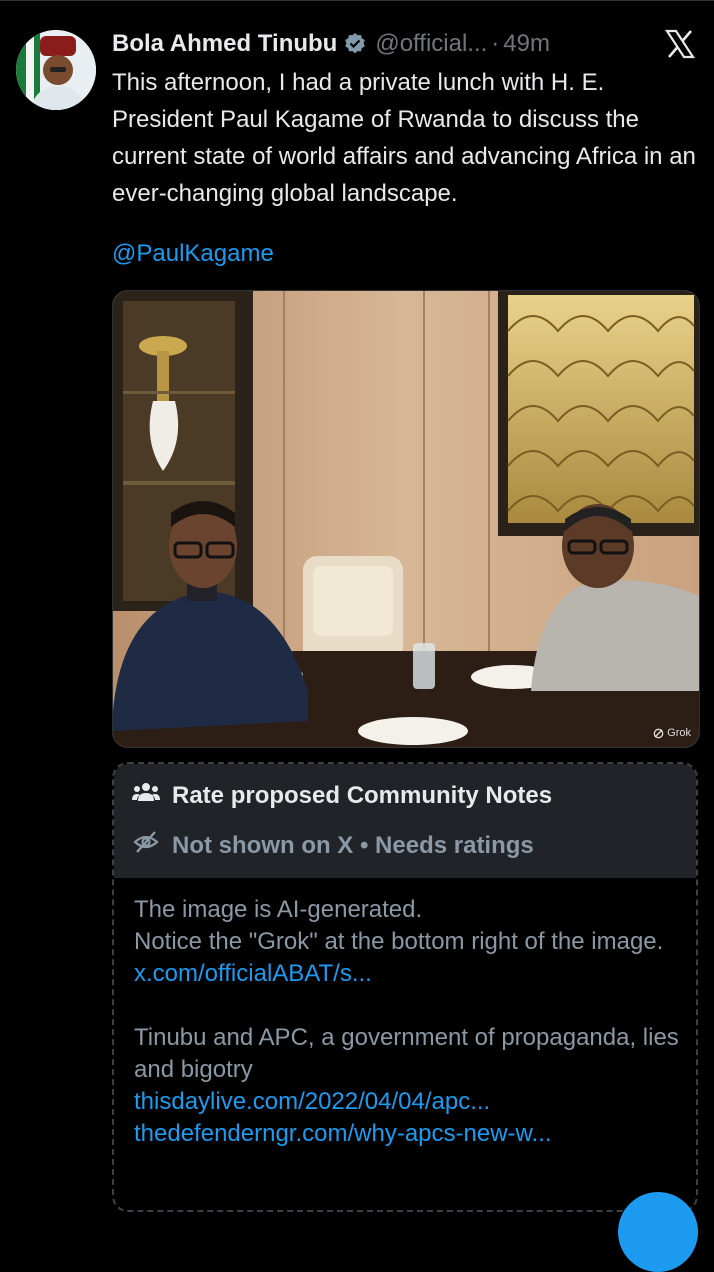  What do you see at coordinates (224, 44) in the screenshot?
I see `author-name: Bola Ahmed Tinubu` at bounding box center [224, 44].